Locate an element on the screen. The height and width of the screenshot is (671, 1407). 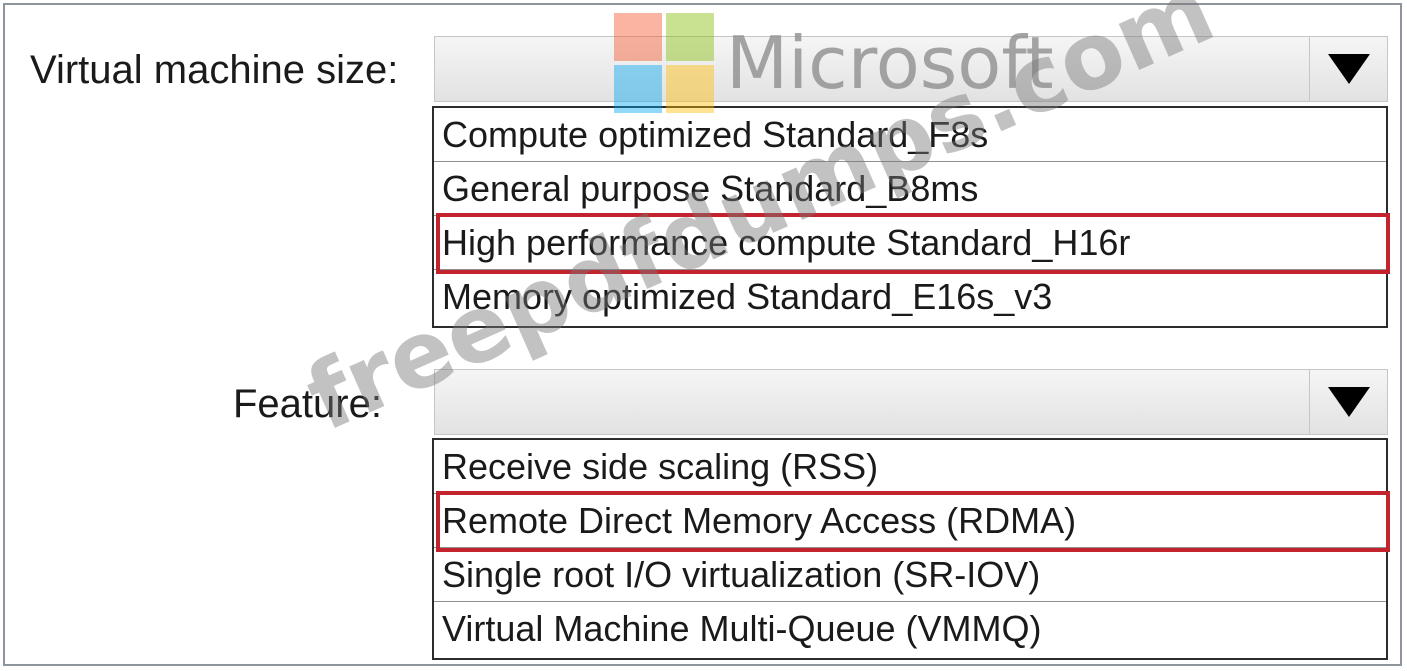
feature-option-selected: Remote Direct Memory Access (RDMA) is located at coordinates (912, 521).